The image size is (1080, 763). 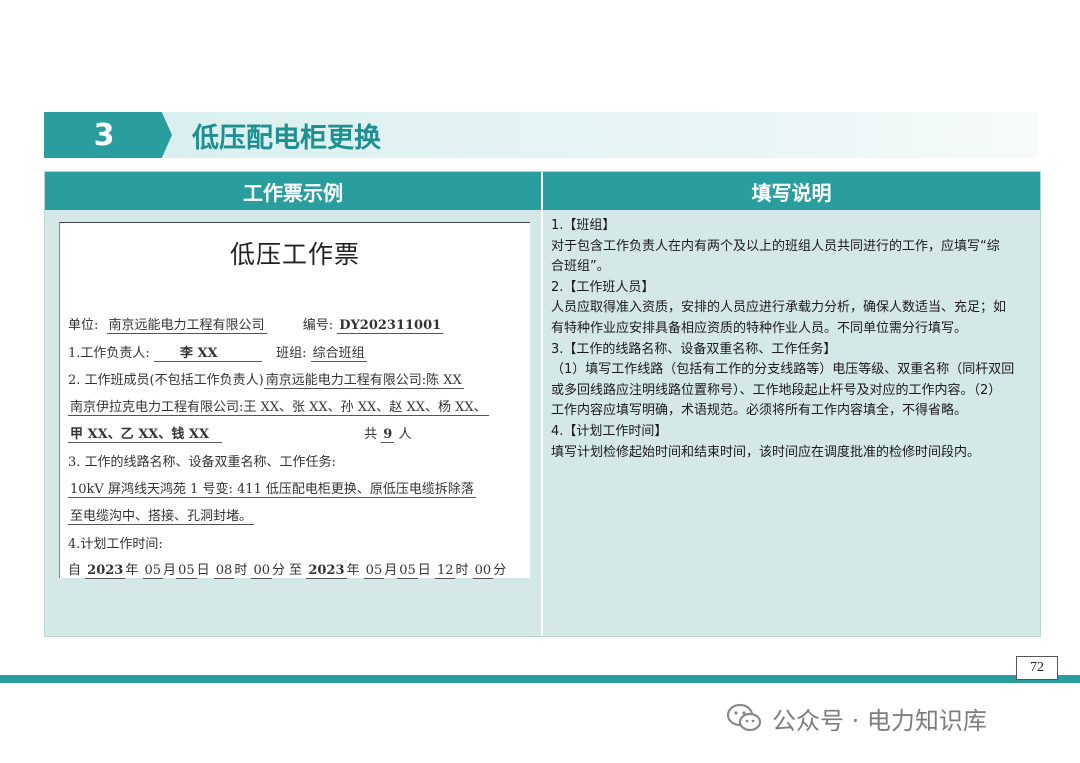 I want to click on ticket-task-row-1: 10kV 屏鸿线天鸿苑 1 号变: 411 低压配电柜更换、原低压电缆拆除落, so click(x=272, y=488).